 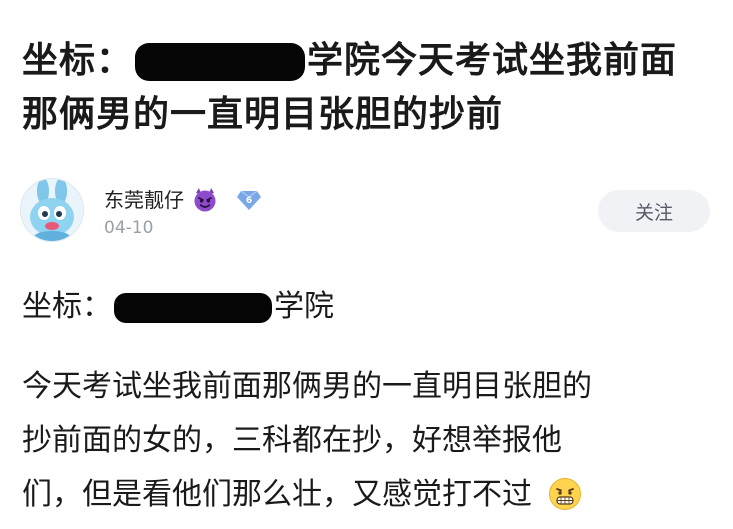 I want to click on post-location: 坐标： 学院, so click(x=178, y=307).